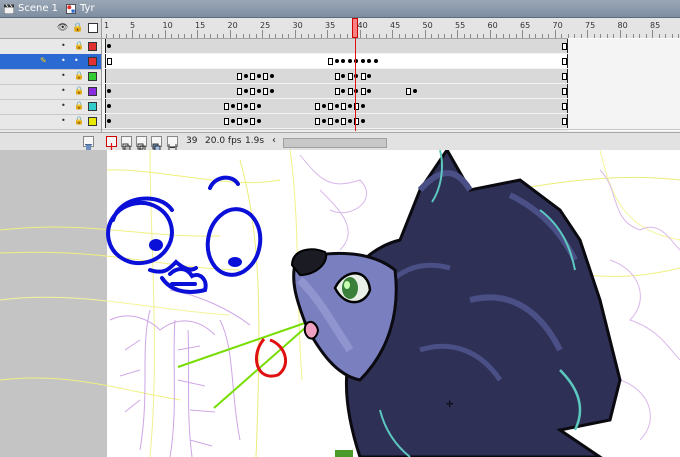  I want to click on onion-skin-outlines-icon, so click(141, 144).